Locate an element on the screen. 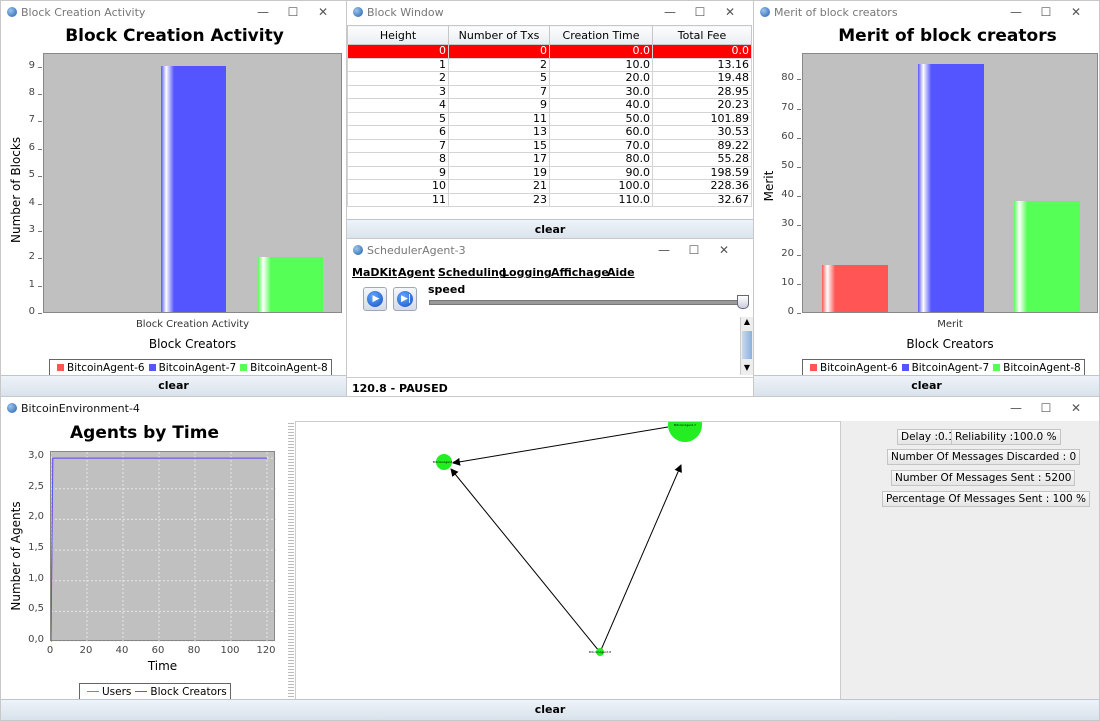  menu-scheduling: Scheduling is located at coordinates (472, 272).